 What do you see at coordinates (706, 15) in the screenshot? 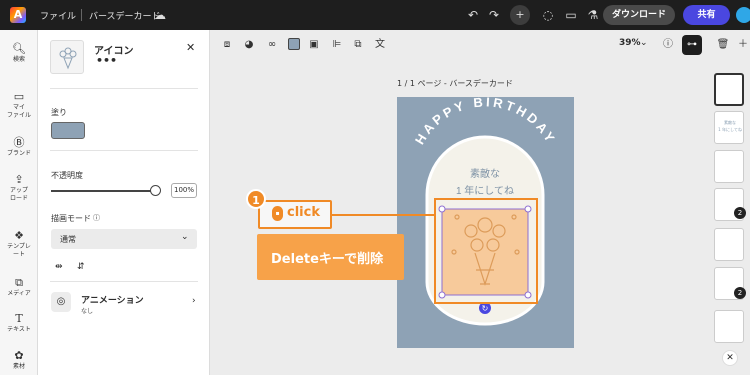
I see `share-button: 共有` at bounding box center [706, 15].